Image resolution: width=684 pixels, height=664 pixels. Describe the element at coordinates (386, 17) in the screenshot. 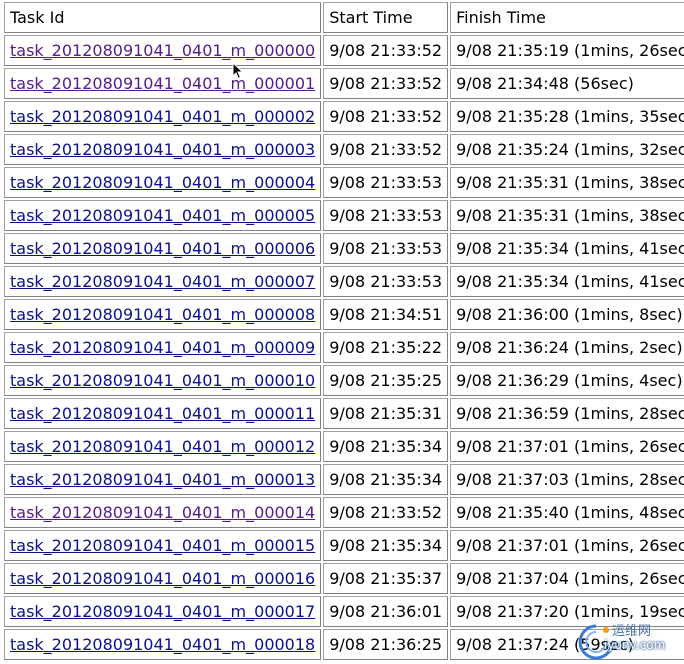

I see `header-start-time: Start Time` at that location.